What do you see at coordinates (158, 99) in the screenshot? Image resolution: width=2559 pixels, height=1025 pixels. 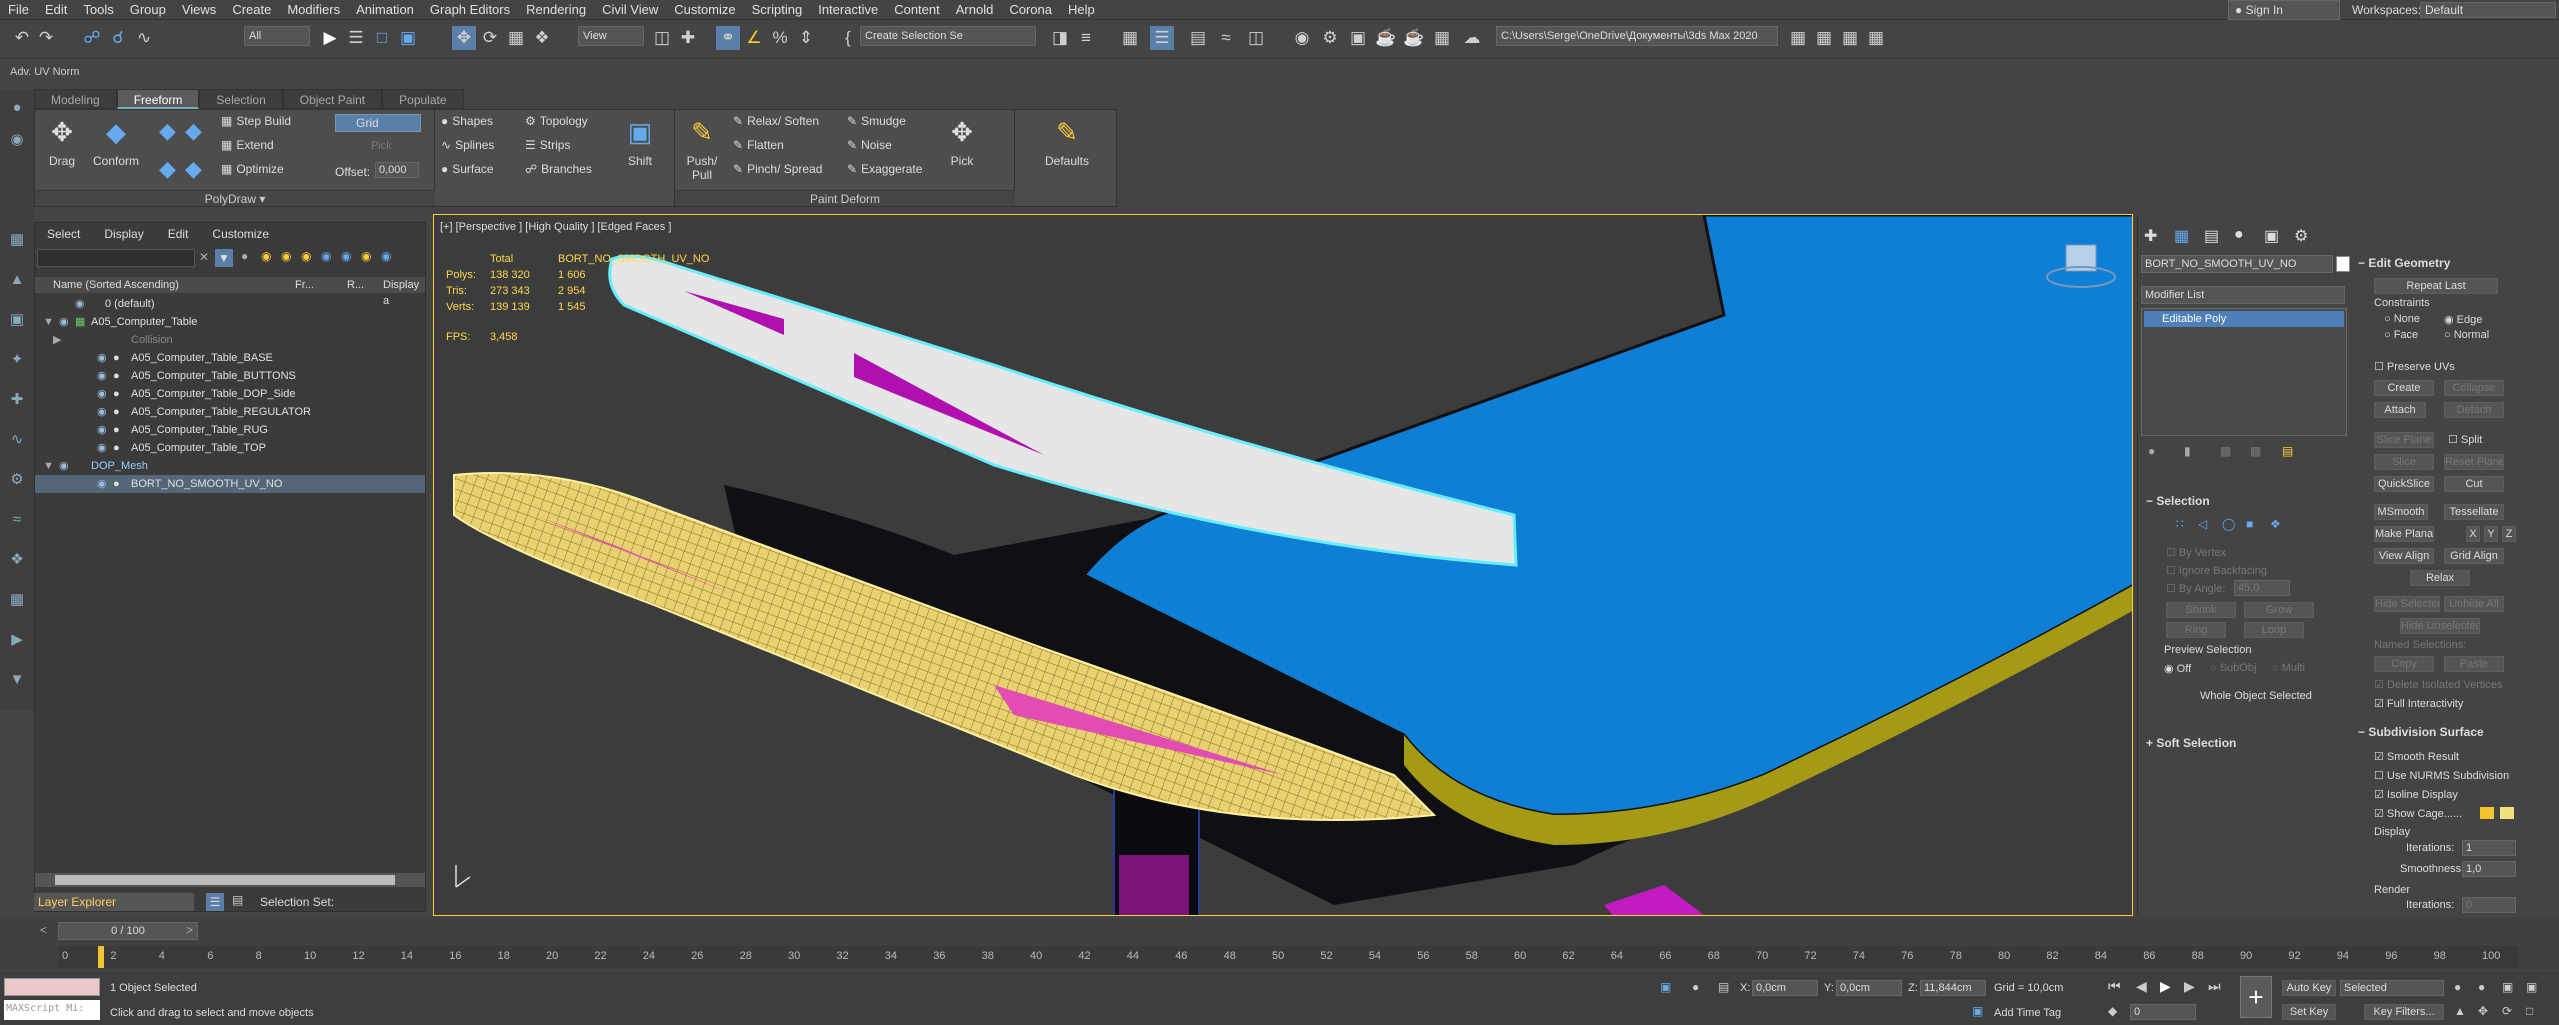 I see `tab-freeform: Freeform` at bounding box center [158, 99].